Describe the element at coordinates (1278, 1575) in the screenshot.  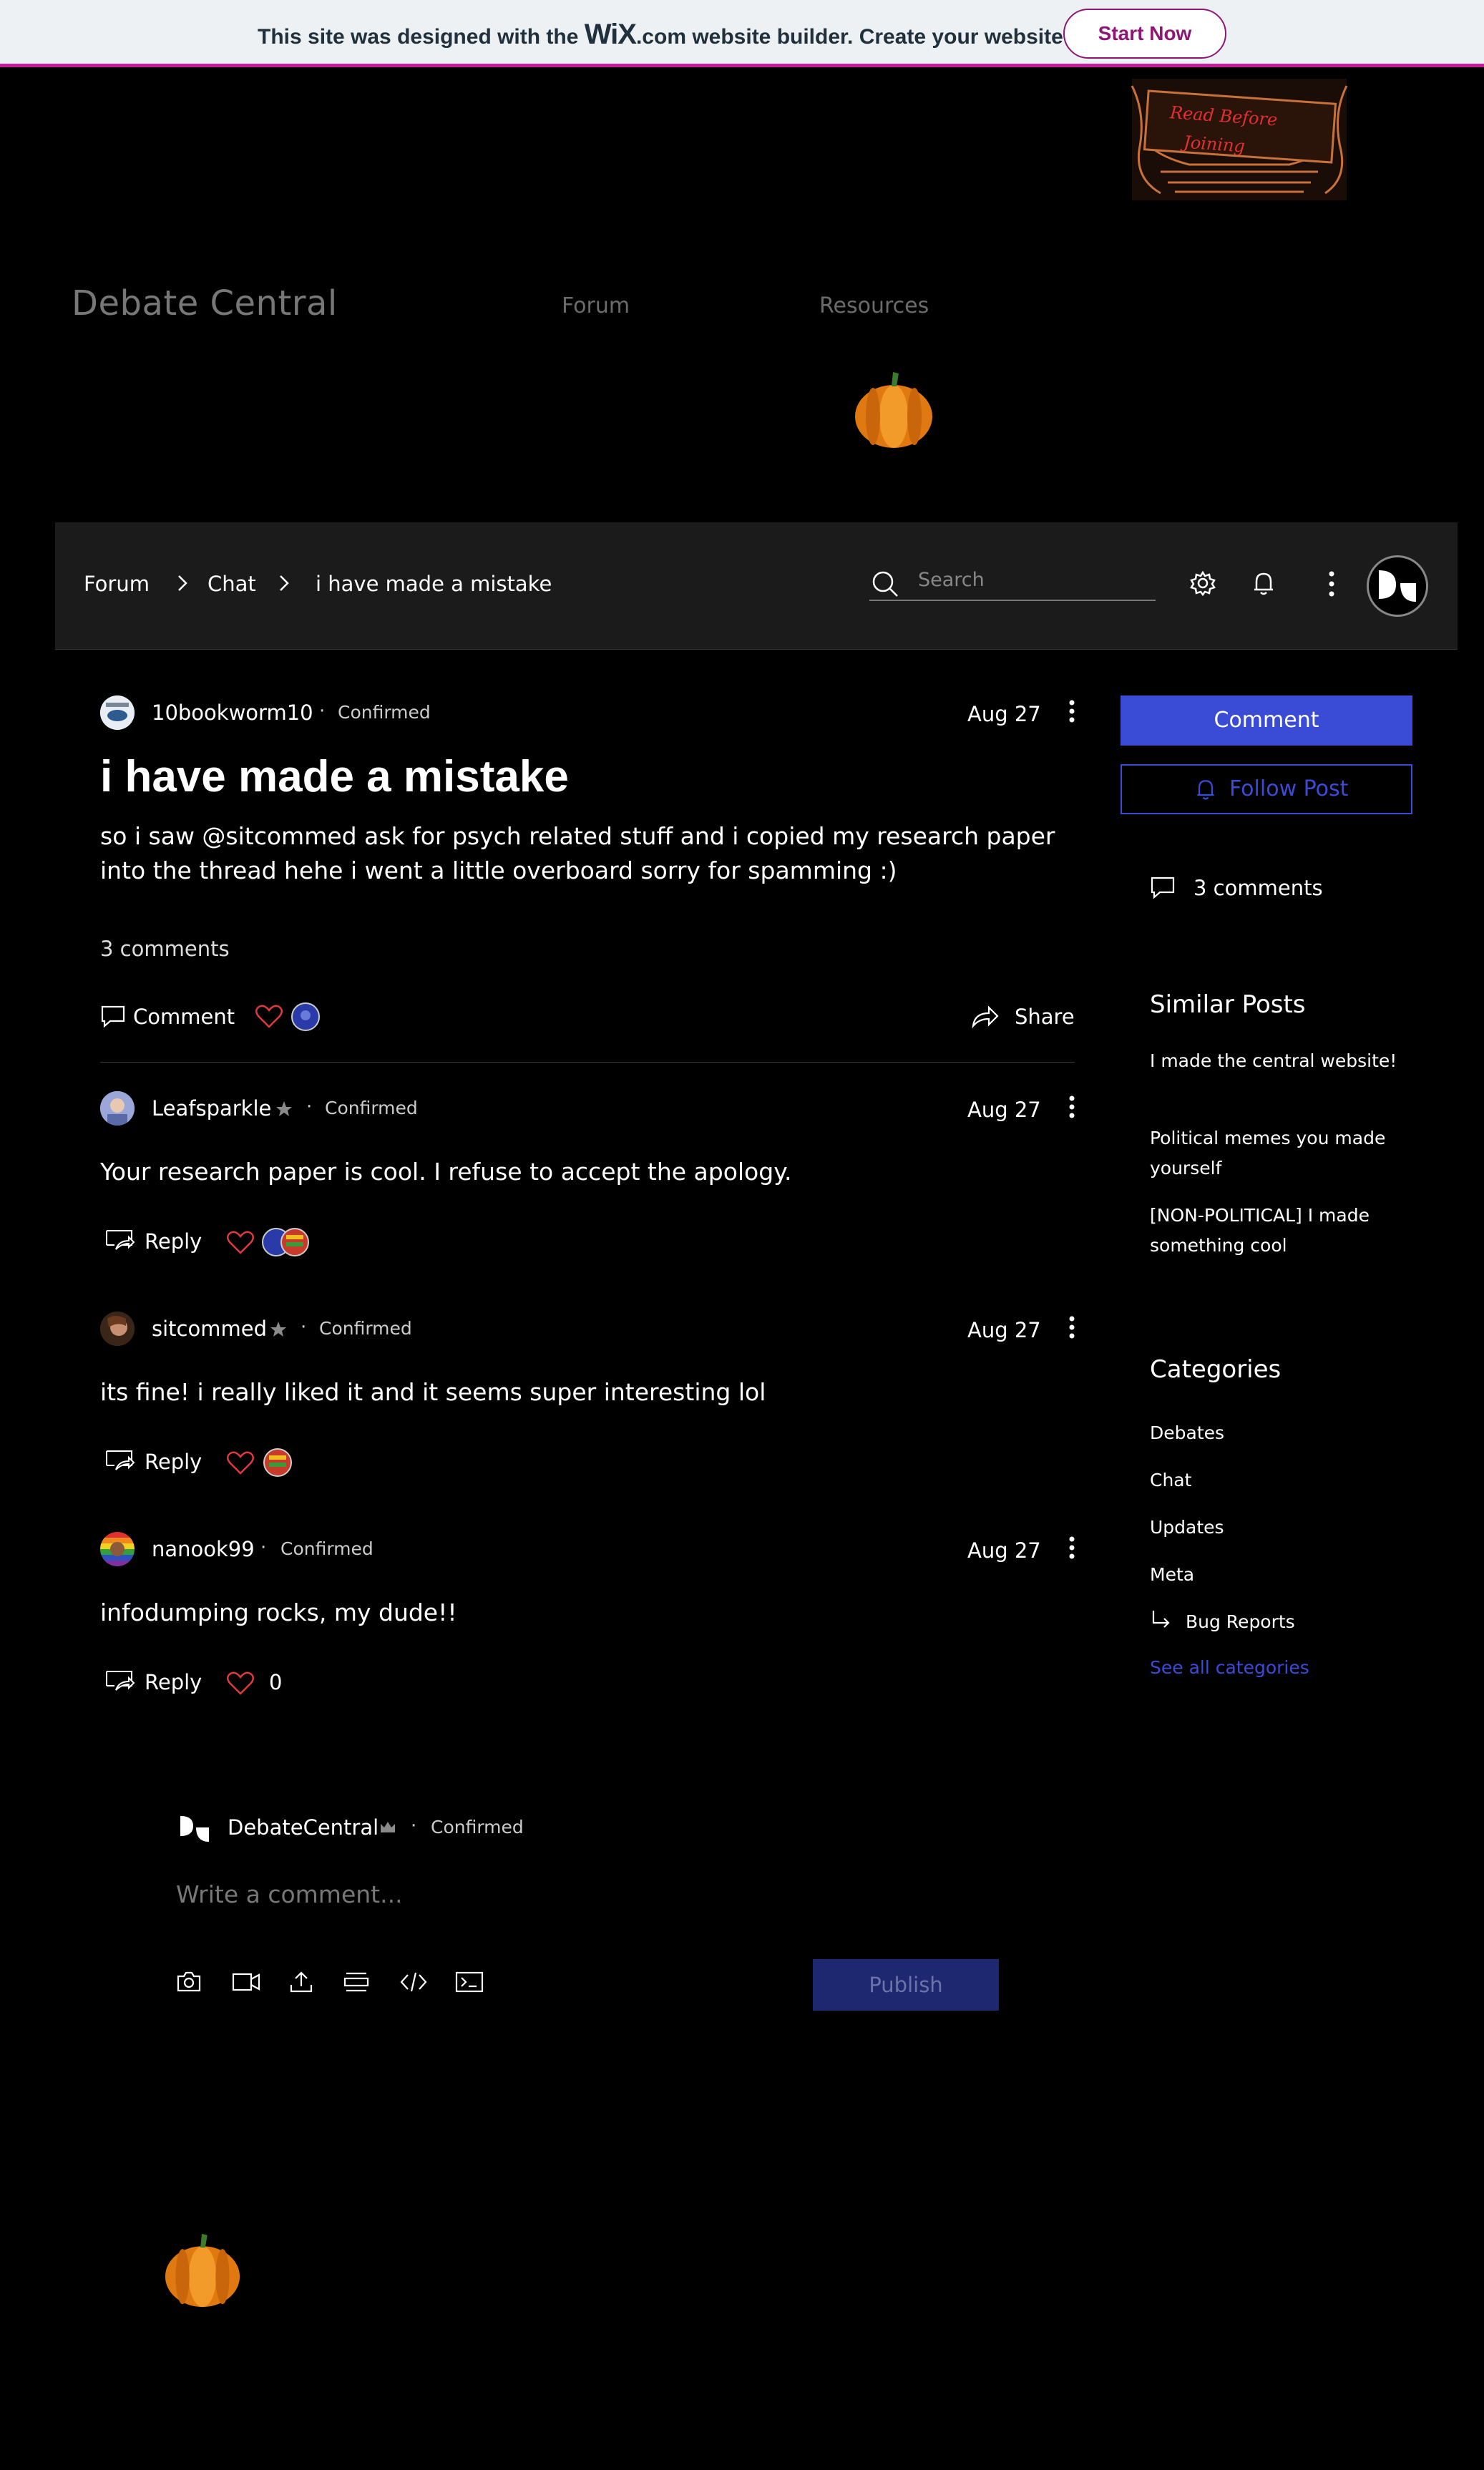
I see `category-meta: Meta` at that location.